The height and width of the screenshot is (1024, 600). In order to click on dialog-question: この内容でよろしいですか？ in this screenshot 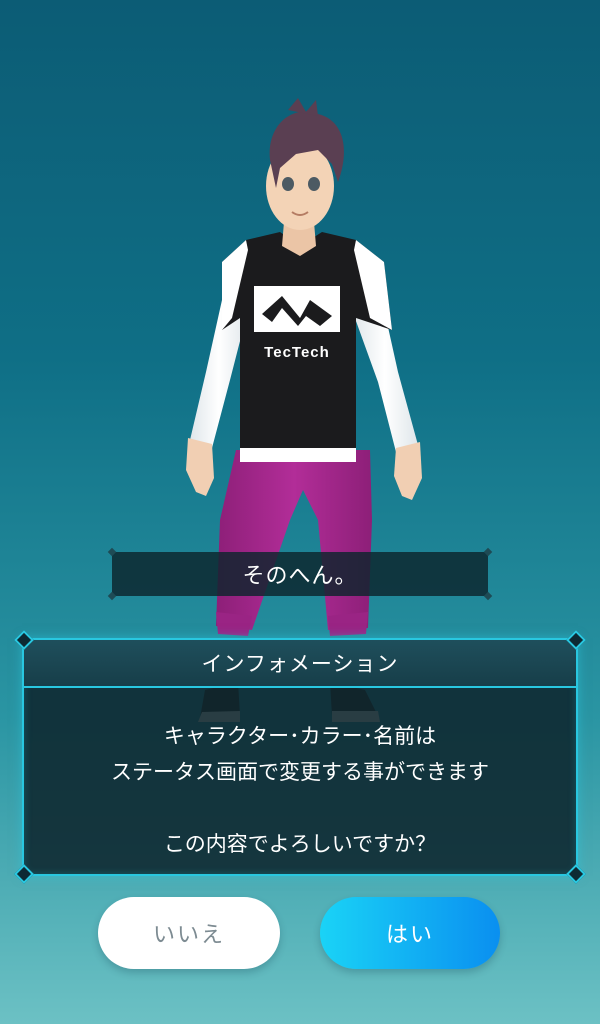, I will do `click(300, 844)`.